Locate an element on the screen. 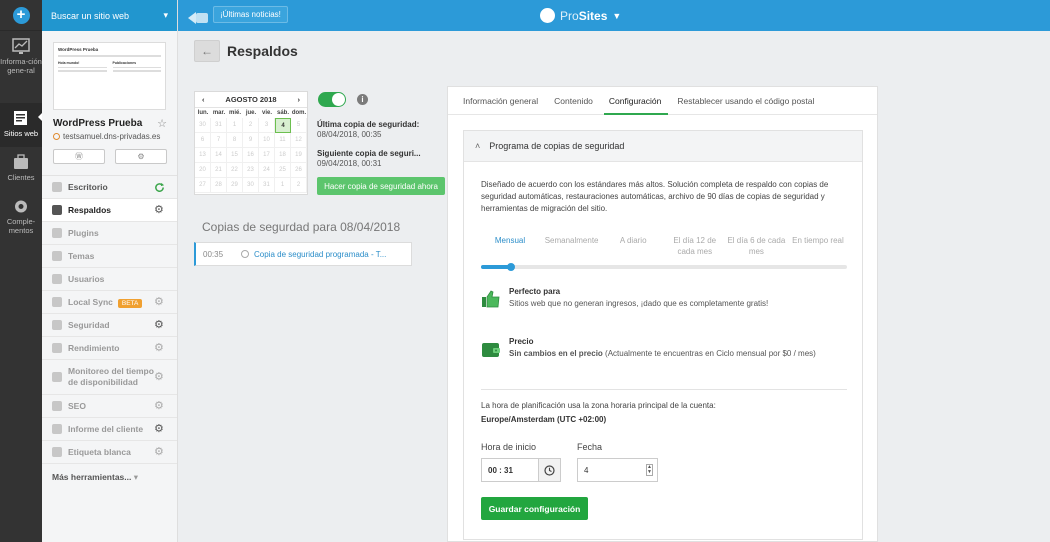  news-button: ¡Últimas noticias! is located at coordinates (250, 14).